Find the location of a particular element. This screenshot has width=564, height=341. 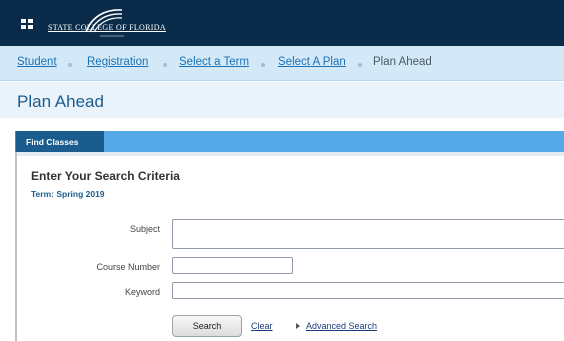

breadcrumb-select-a-term: Select a Term is located at coordinates (214, 62).